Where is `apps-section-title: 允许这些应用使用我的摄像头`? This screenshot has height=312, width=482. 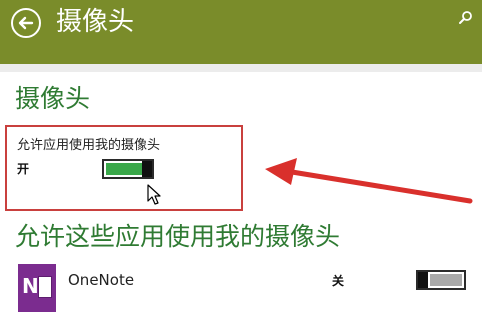
apps-section-title: 允许这些应用使用我的摄像头 is located at coordinates (178, 236).